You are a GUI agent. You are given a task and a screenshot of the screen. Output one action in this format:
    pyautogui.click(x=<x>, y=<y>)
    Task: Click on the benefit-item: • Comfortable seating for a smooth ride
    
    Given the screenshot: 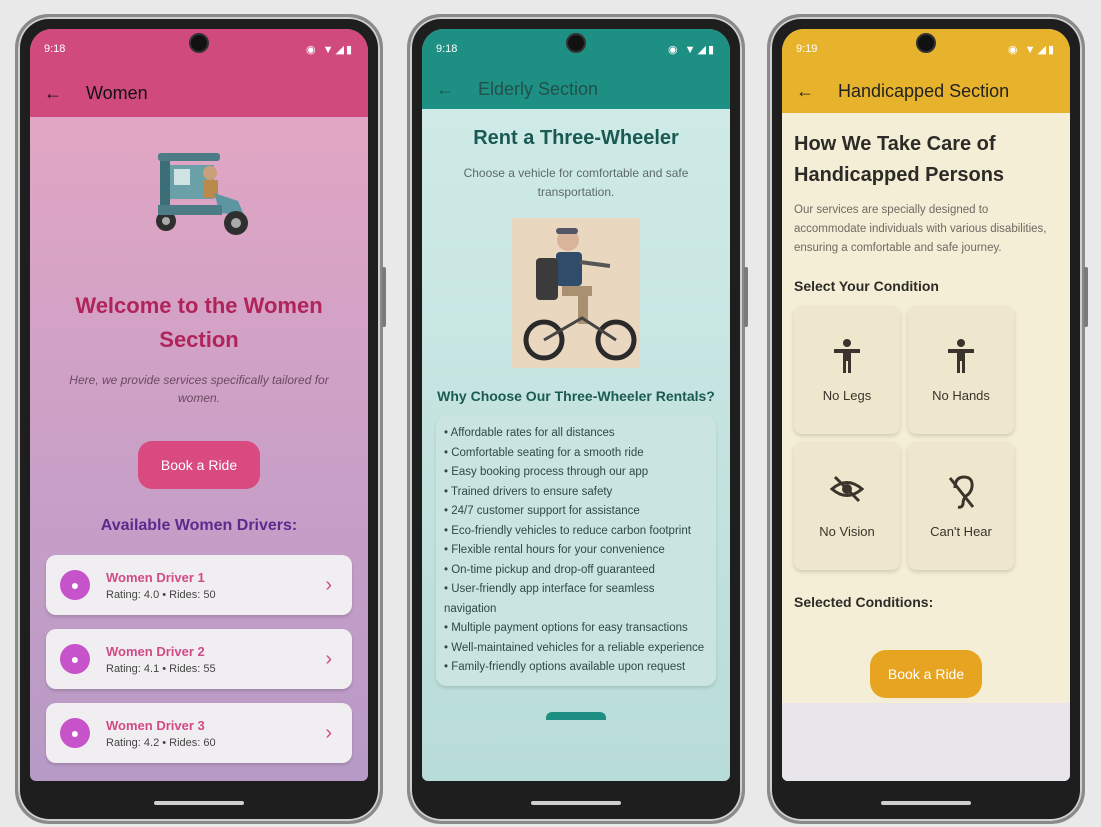 What is the action you would take?
    pyautogui.click(x=544, y=452)
    